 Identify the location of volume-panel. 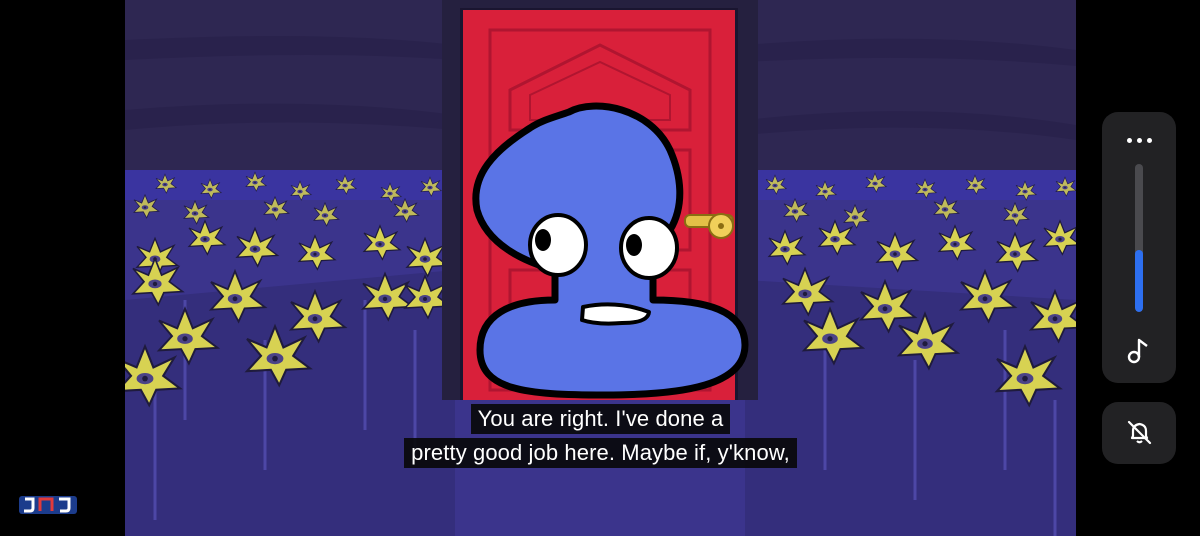
(1139, 247).